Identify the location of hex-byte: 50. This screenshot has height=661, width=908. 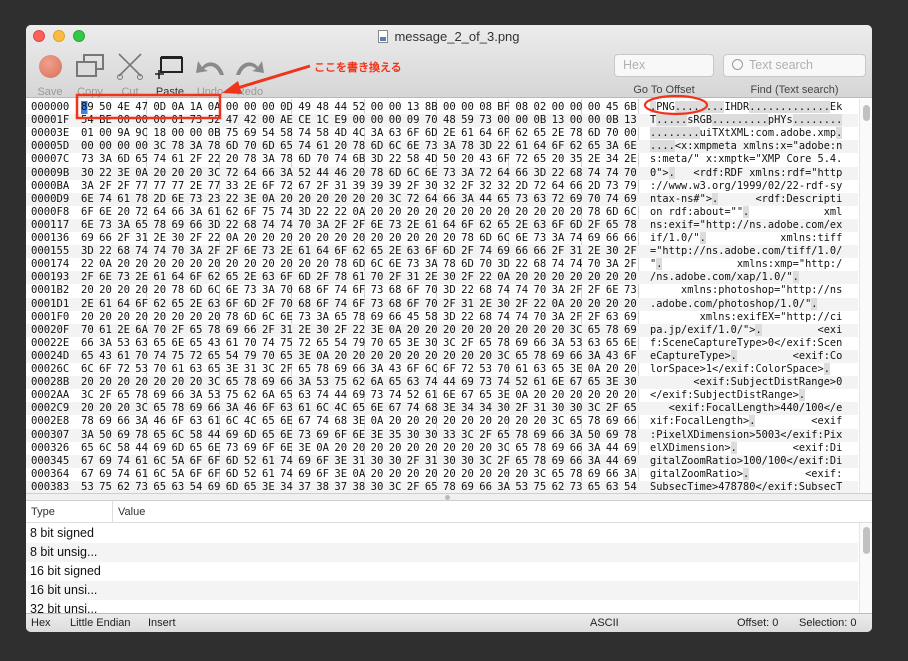
(596, 435).